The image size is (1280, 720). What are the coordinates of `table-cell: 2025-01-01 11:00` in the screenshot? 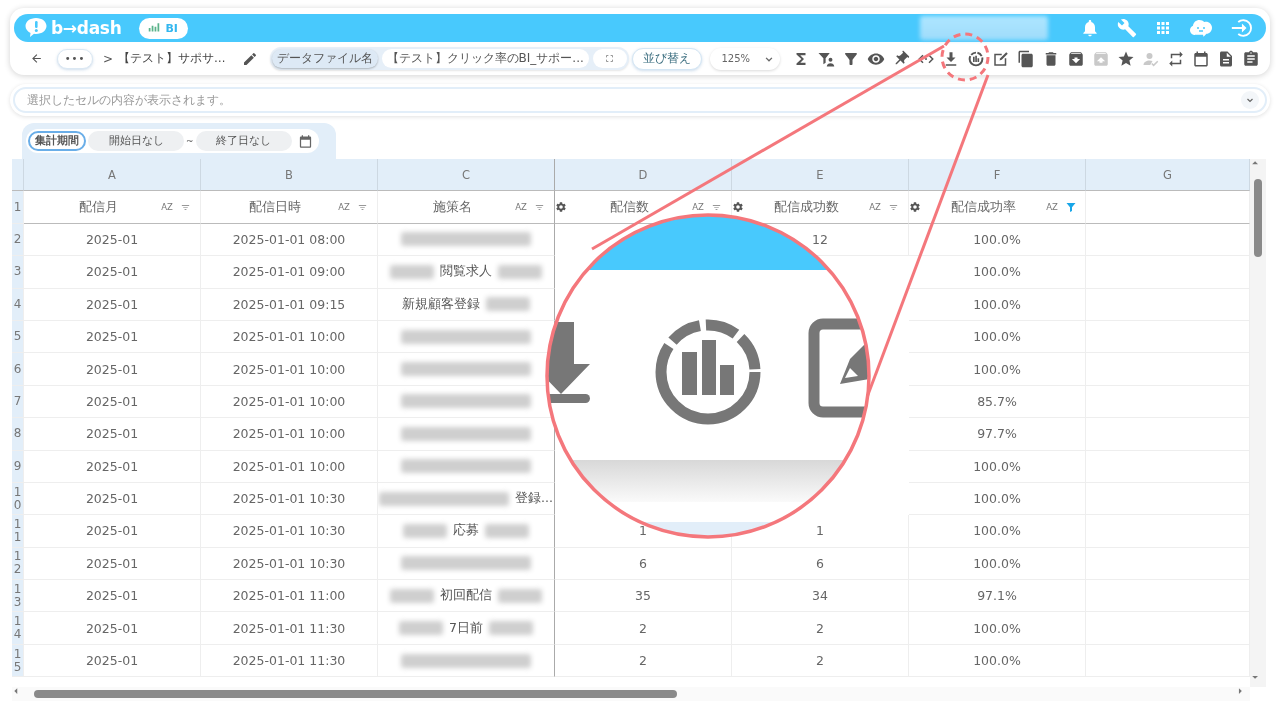 It's located at (289, 596).